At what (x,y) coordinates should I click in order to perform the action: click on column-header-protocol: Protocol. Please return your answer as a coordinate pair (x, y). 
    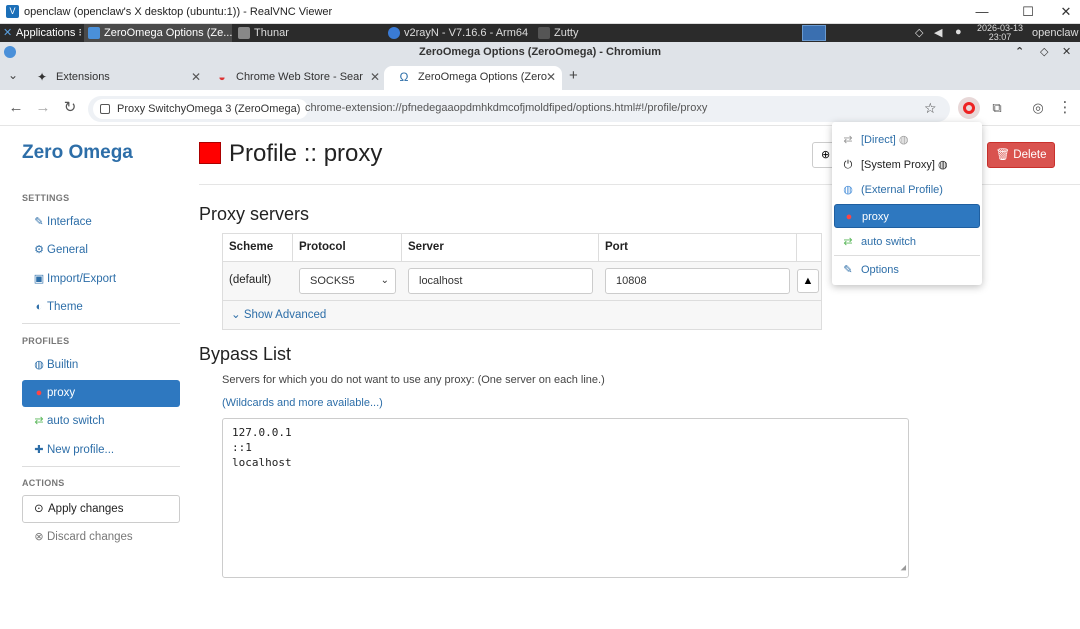
    Looking at the image, I should click on (347, 247).